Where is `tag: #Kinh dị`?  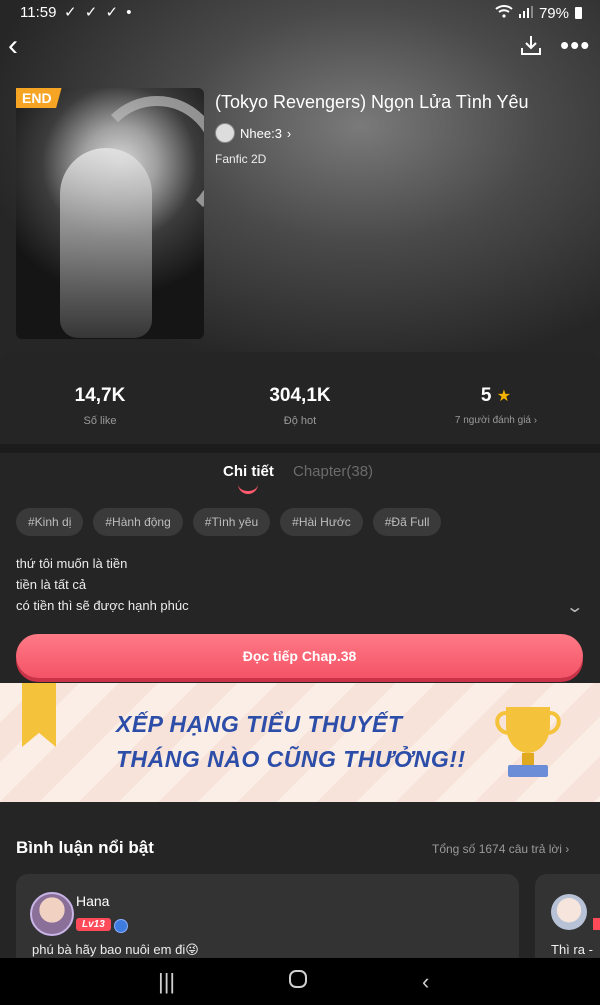
tag: #Kinh dị is located at coordinates (50, 522).